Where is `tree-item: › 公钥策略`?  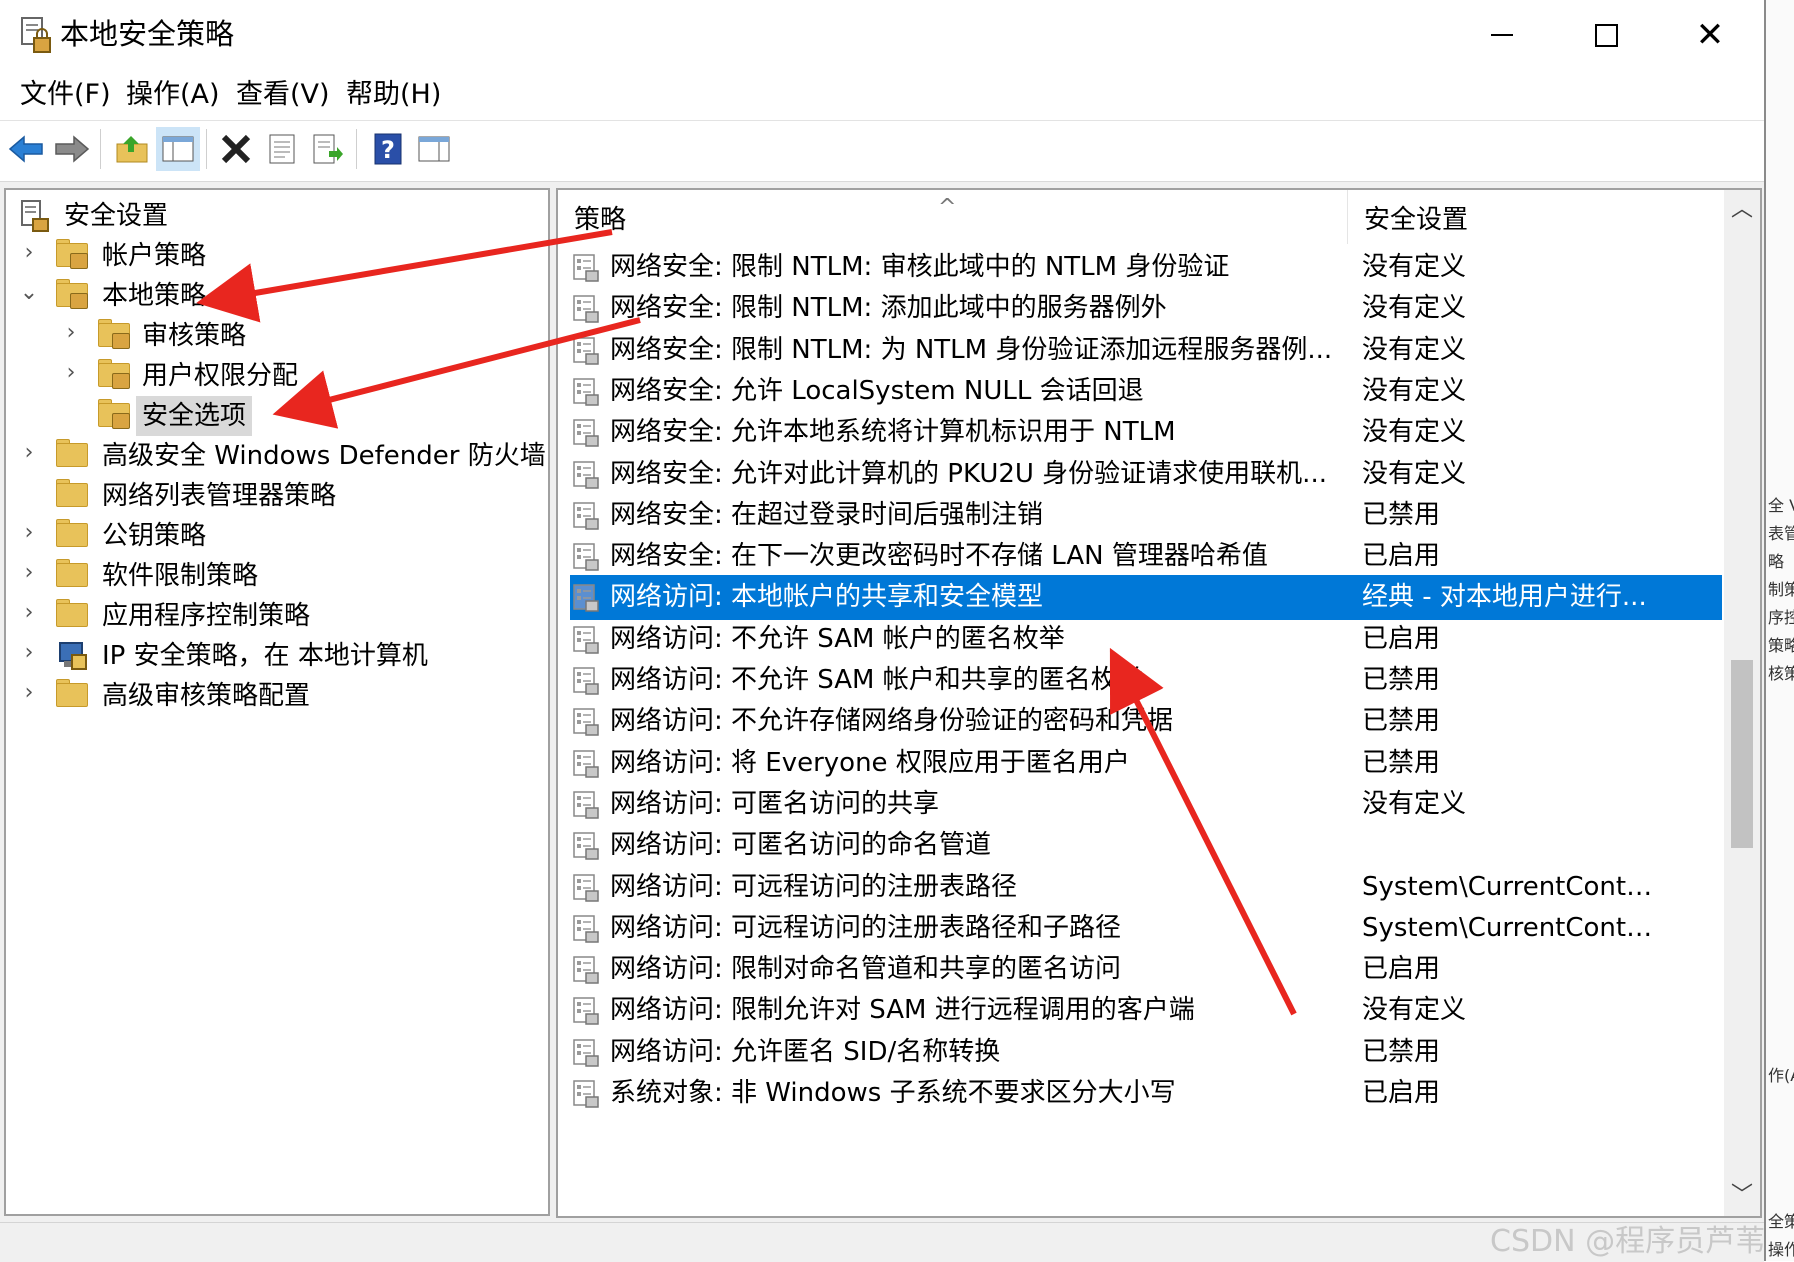 tree-item: › 公钥策略 is located at coordinates (276, 536).